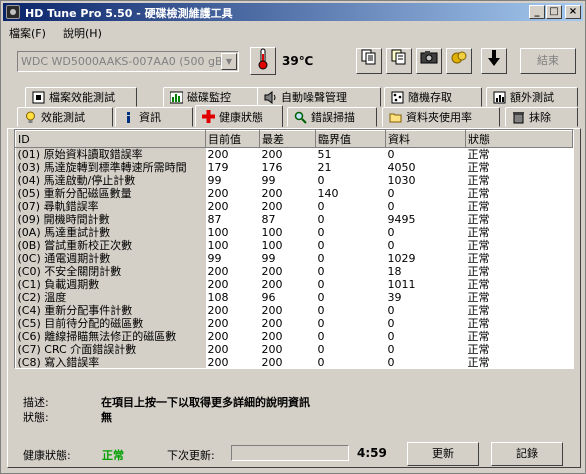  I want to click on refresh-button: 更新, so click(443, 454).